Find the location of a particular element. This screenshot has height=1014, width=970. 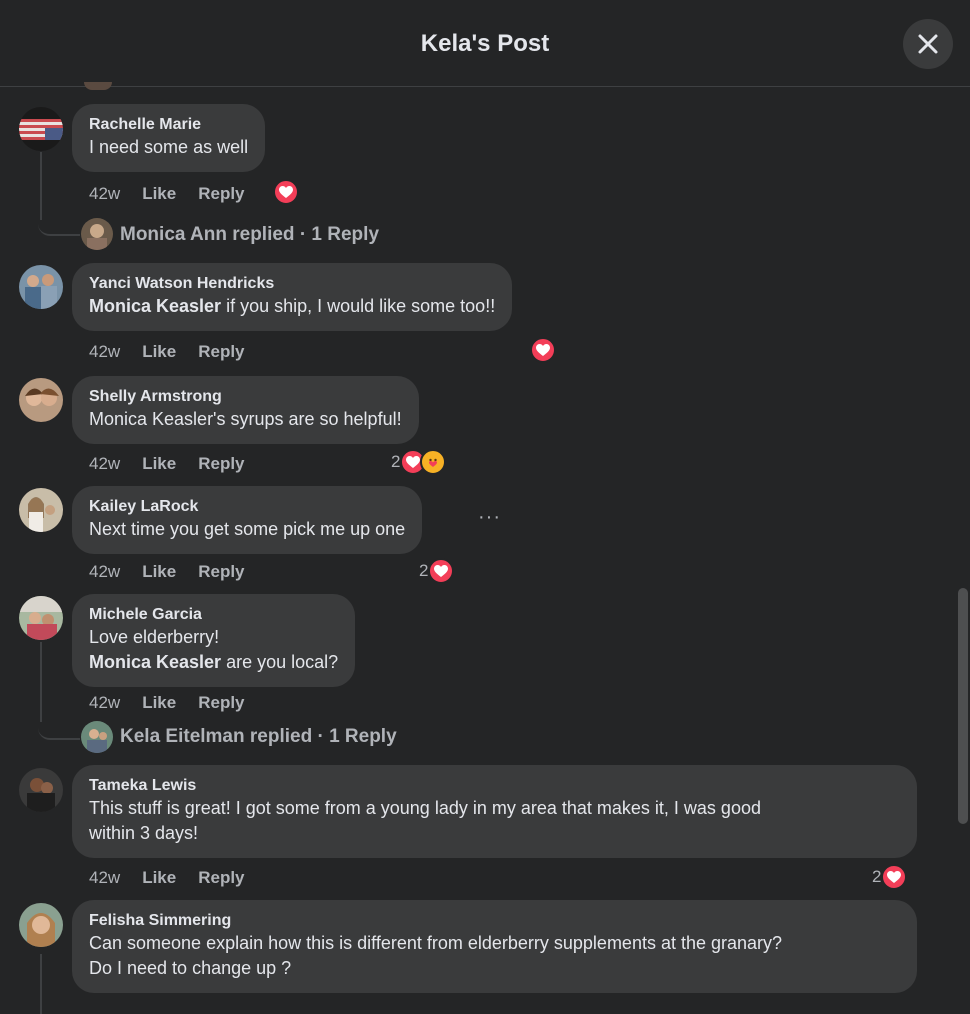

avatar-felisha-simmering is located at coordinates (41, 925).